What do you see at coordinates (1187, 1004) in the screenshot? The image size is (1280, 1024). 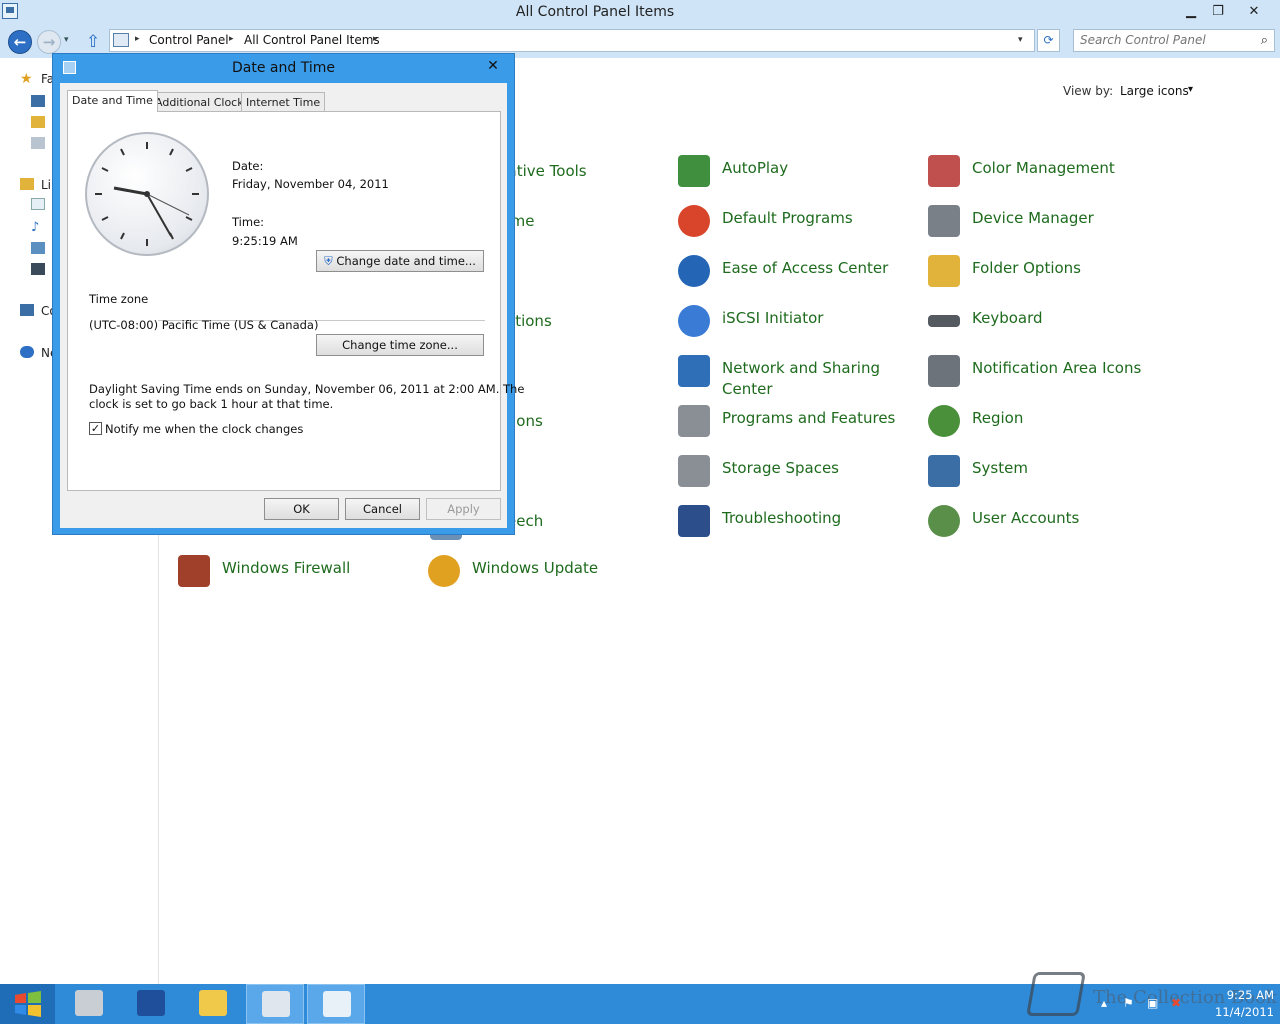 I see `system-tray: ▴ ⚑ ▣ ✖ 9:25 AM 11/4/2011` at bounding box center [1187, 1004].